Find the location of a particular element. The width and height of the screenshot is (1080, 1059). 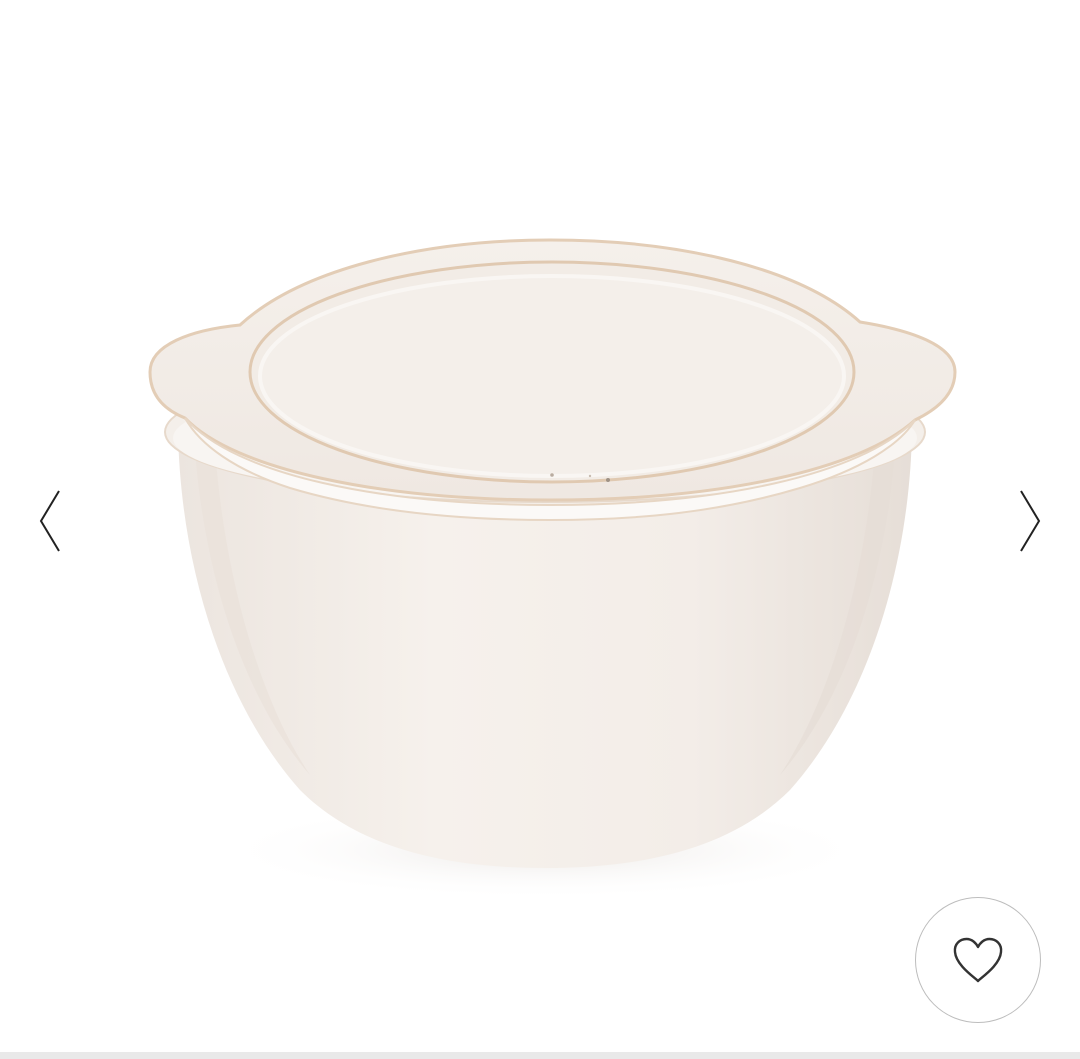

chevron-left-icon is located at coordinates (49, 521).